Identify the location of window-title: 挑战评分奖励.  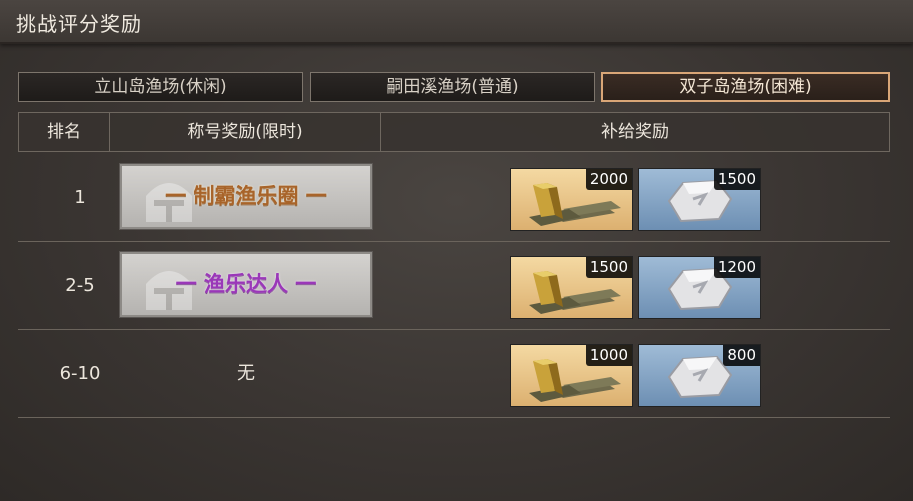
(79, 24).